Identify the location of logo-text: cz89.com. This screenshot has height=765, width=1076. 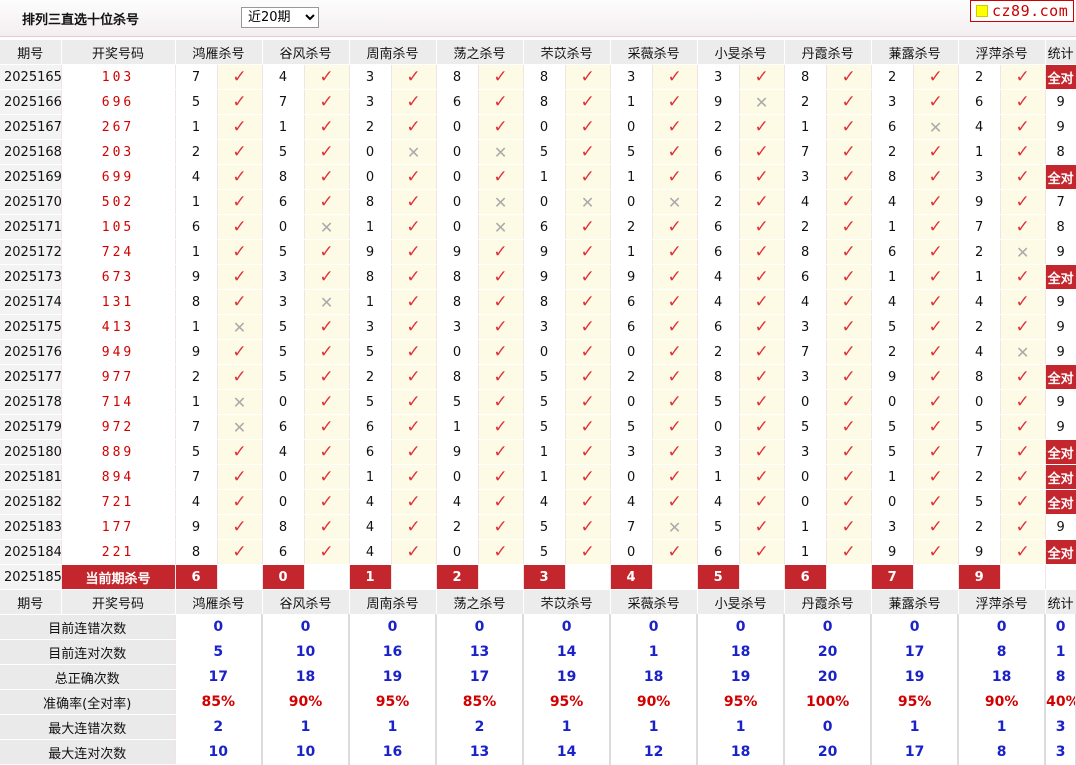
(1030, 11).